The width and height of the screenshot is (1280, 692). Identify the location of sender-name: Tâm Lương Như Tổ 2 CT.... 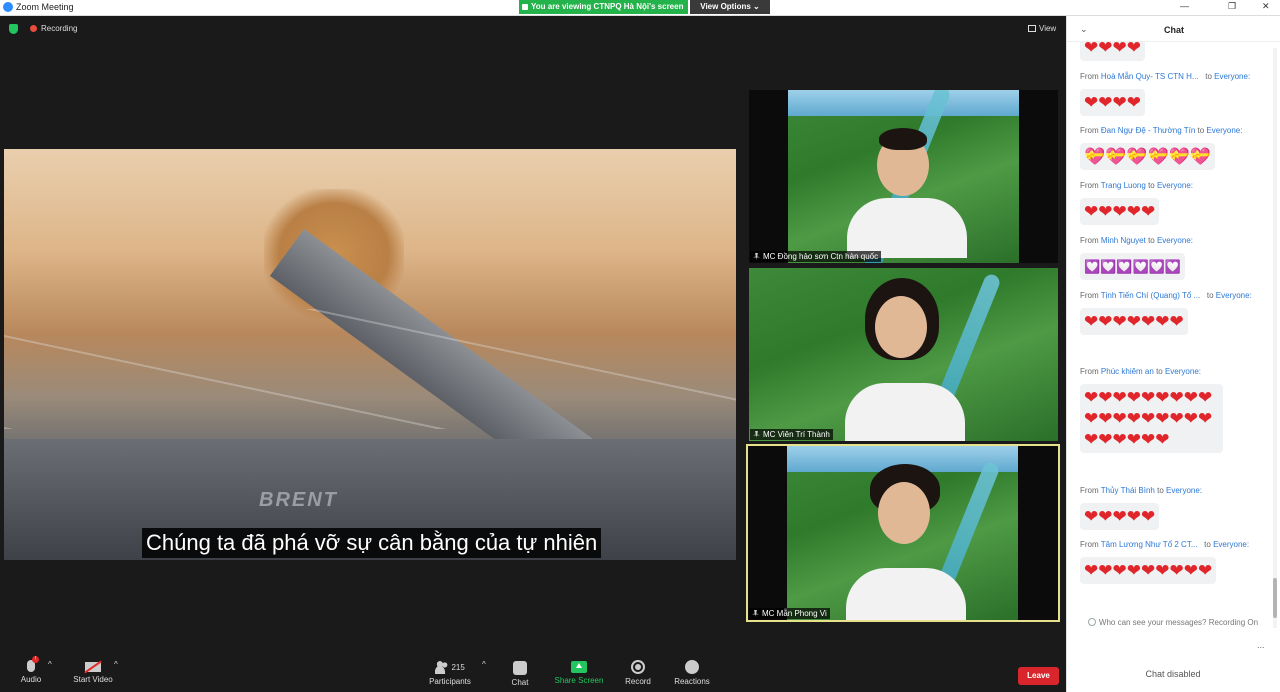
(1149, 544).